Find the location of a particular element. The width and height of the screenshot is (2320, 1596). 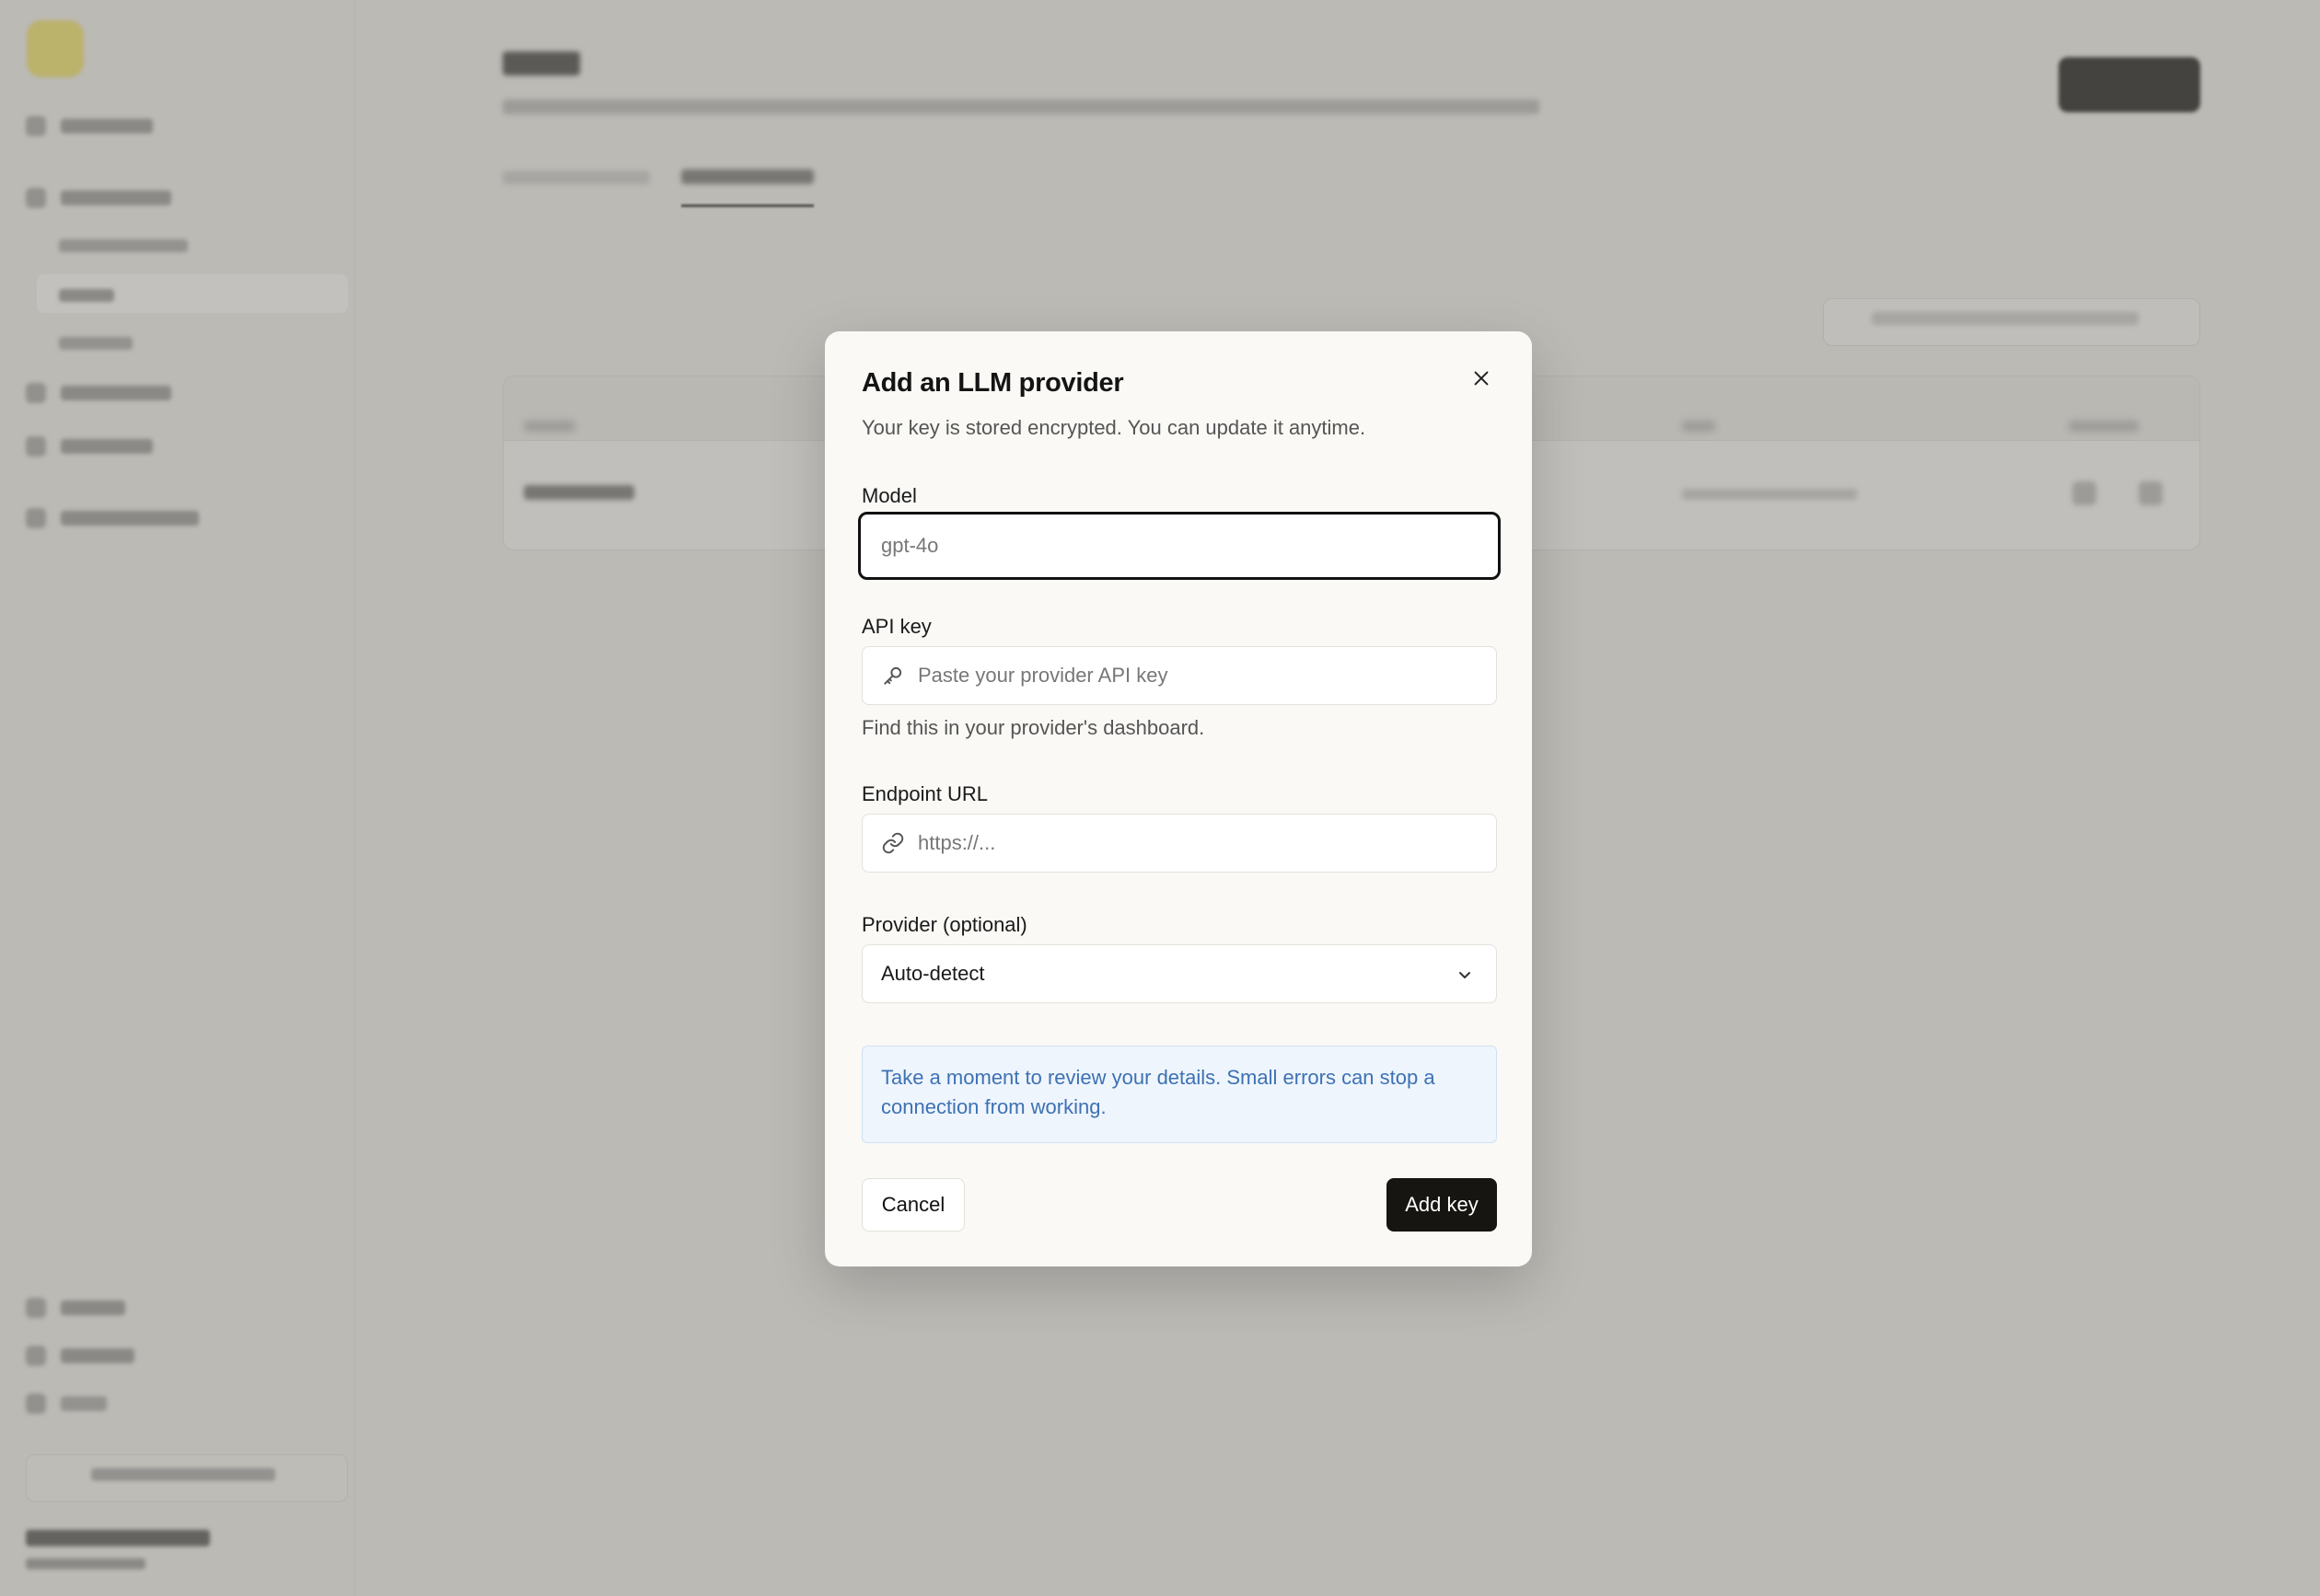

dialog-title: Add an LLM provider is located at coordinates (993, 383).